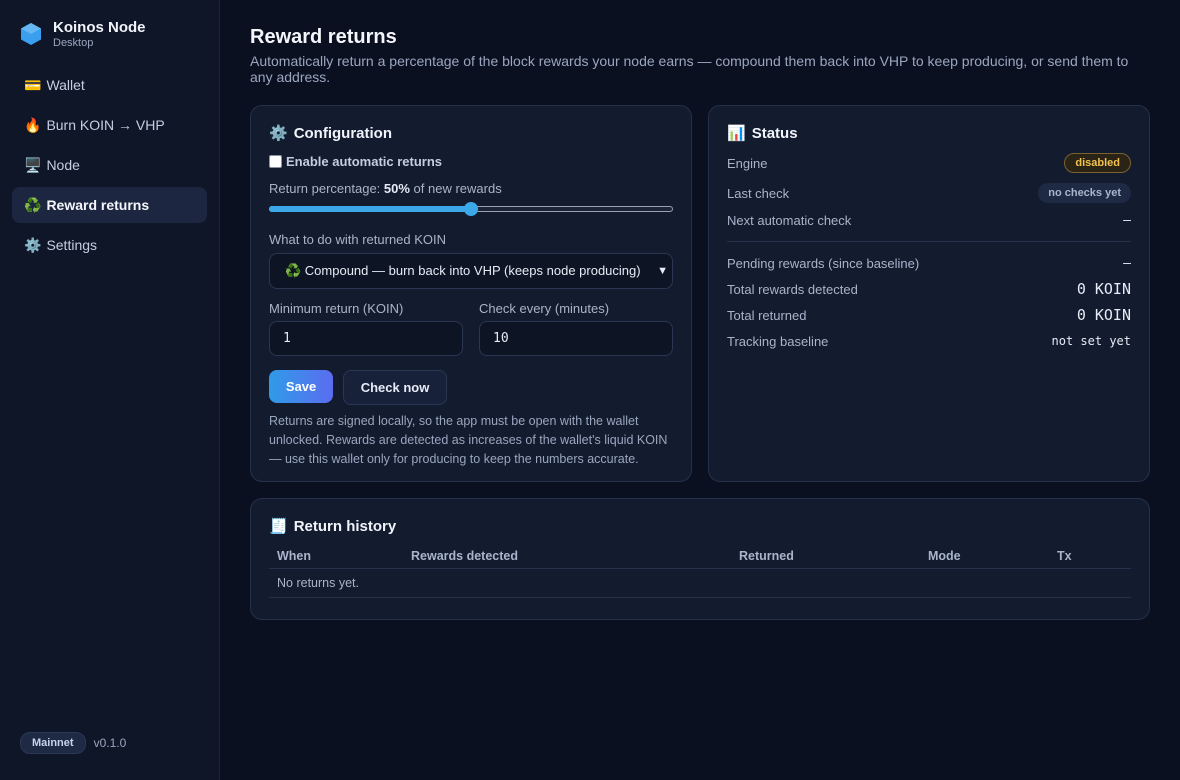 The image size is (1180, 780). What do you see at coordinates (65, 85) in the screenshot?
I see `sidebar-item-label: Wallet` at bounding box center [65, 85].